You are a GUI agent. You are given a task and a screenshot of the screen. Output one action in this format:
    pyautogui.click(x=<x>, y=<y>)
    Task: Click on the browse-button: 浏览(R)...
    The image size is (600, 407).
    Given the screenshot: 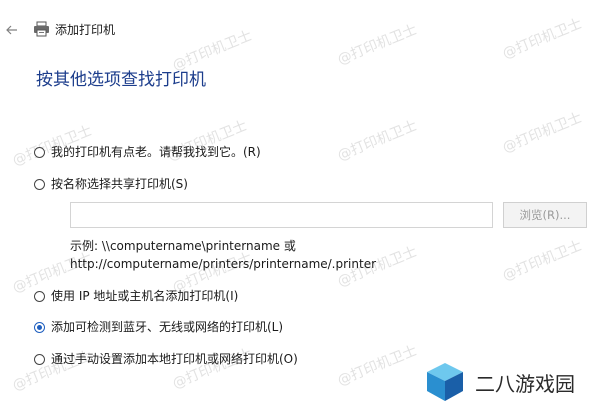 What is the action you would take?
    pyautogui.click(x=545, y=215)
    